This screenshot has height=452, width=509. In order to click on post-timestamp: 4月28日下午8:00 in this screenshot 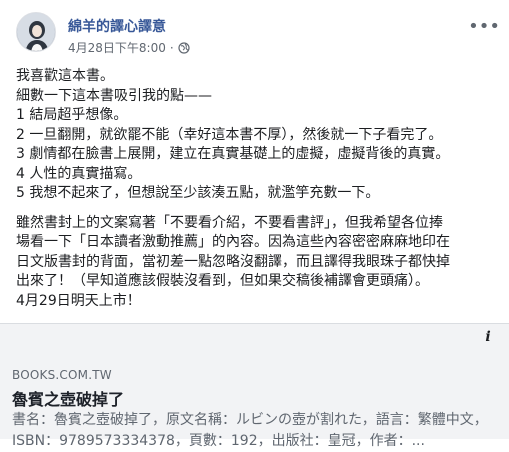, I will do `click(117, 47)`.